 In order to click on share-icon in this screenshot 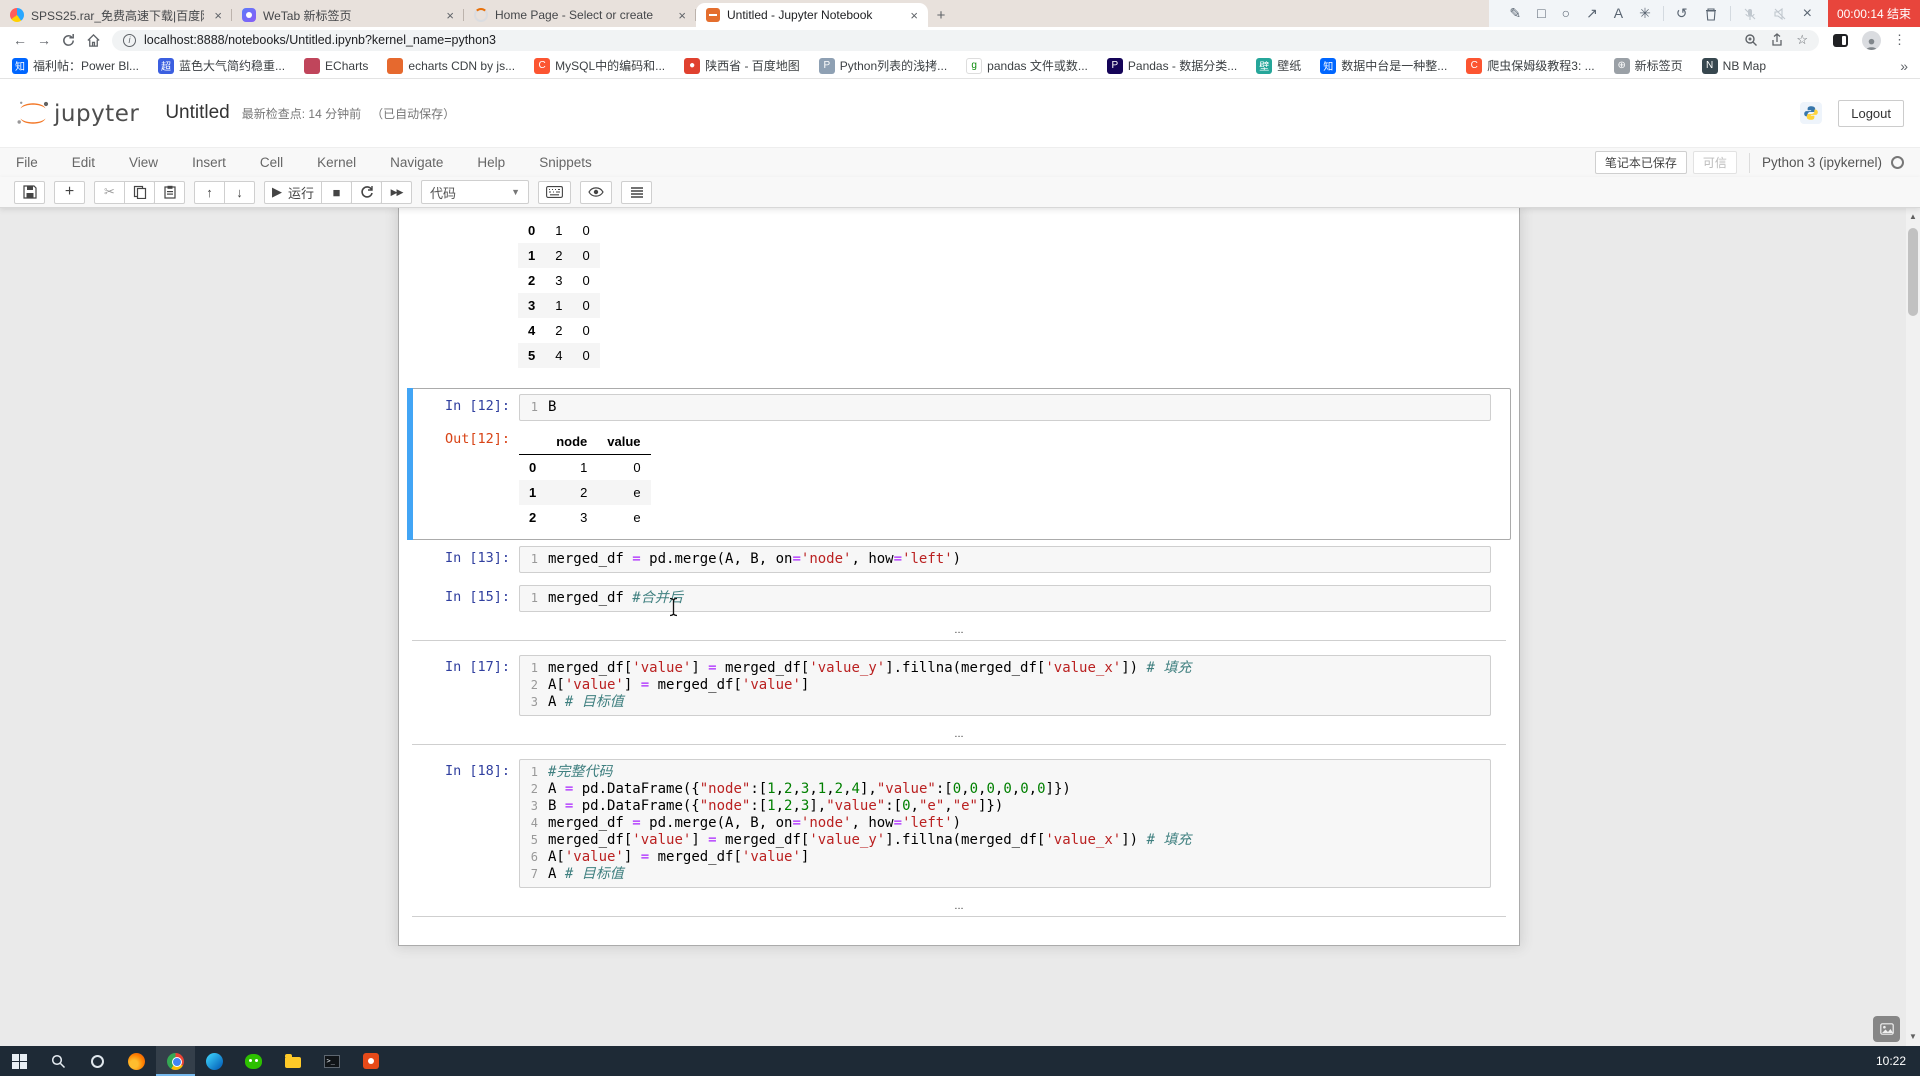, I will do `click(1777, 40)`.